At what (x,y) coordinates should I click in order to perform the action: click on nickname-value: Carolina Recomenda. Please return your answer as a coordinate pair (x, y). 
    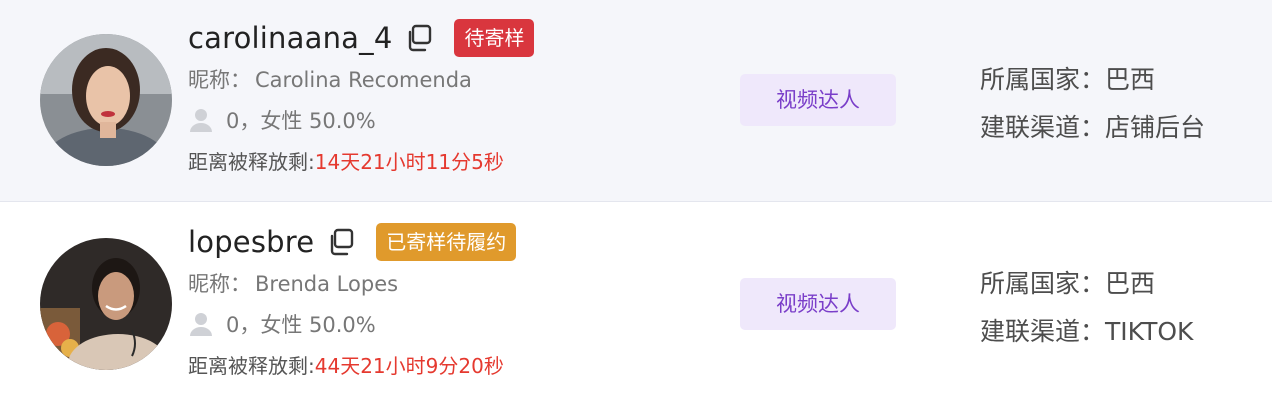
    Looking at the image, I should click on (363, 80).